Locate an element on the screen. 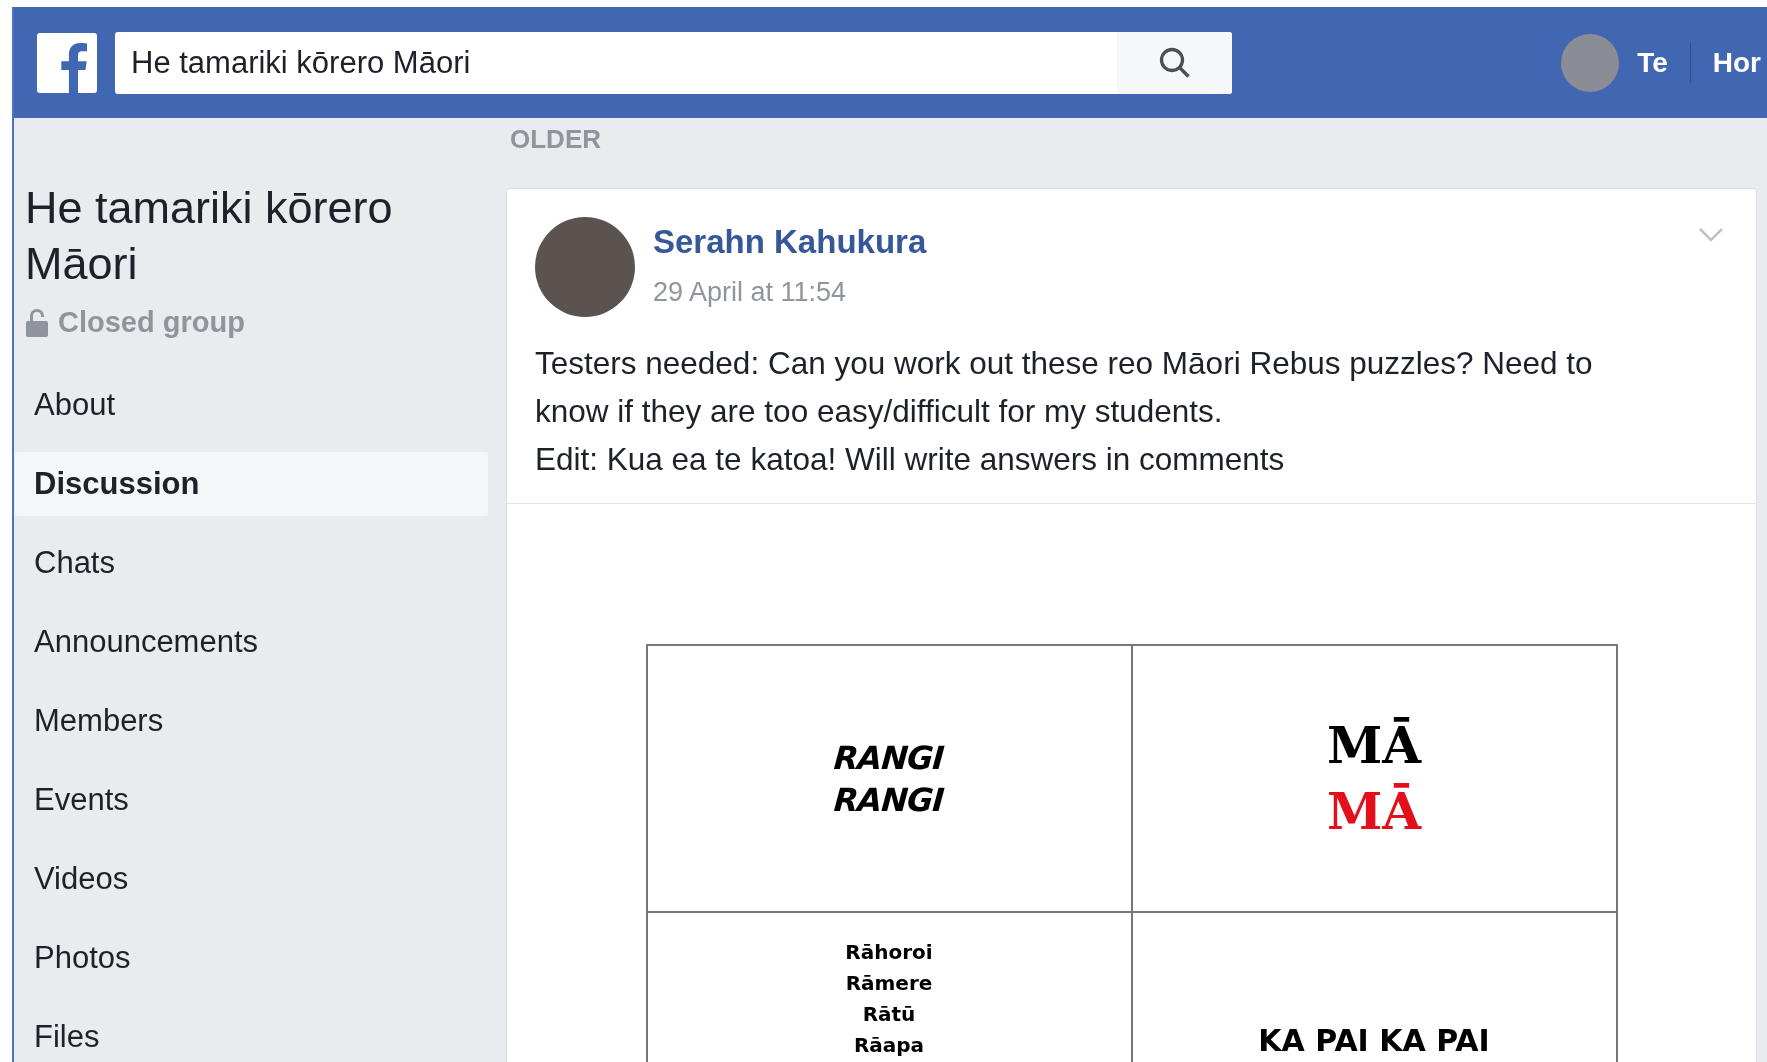 The image size is (1767, 1062). sidebar-item: Announcements is located at coordinates (251, 642).